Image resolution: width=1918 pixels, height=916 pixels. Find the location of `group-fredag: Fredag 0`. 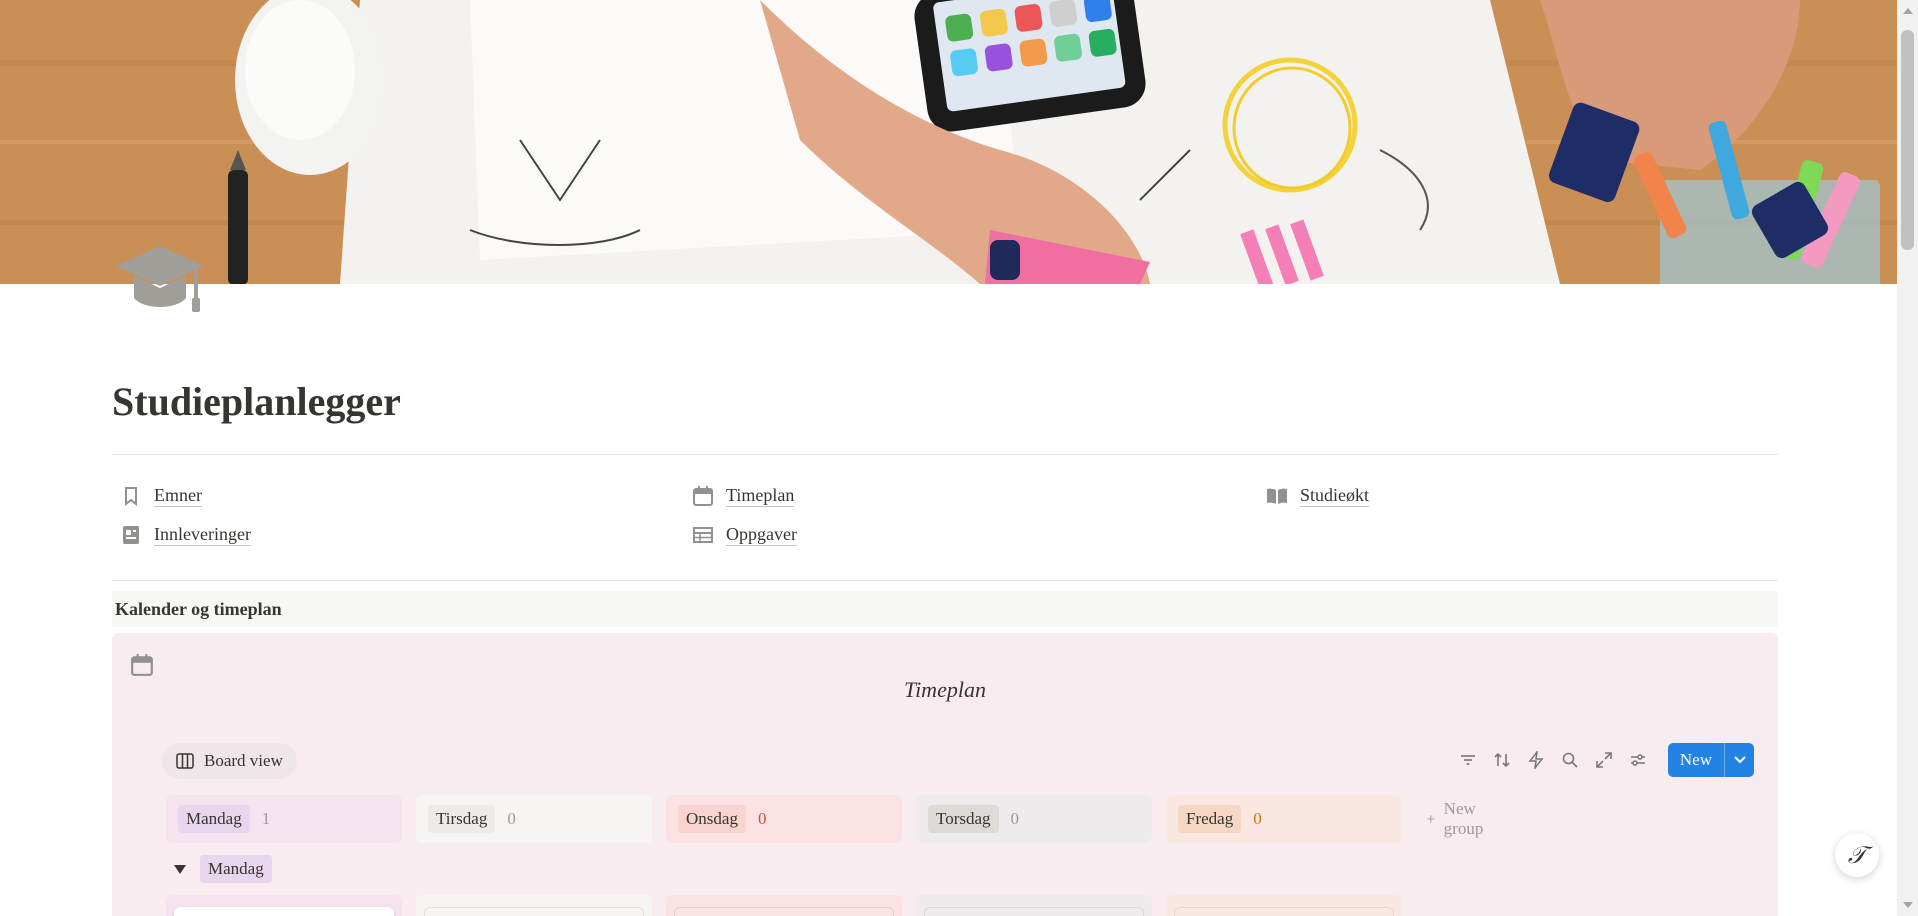

group-fredag: Fredag 0 is located at coordinates (1284, 819).